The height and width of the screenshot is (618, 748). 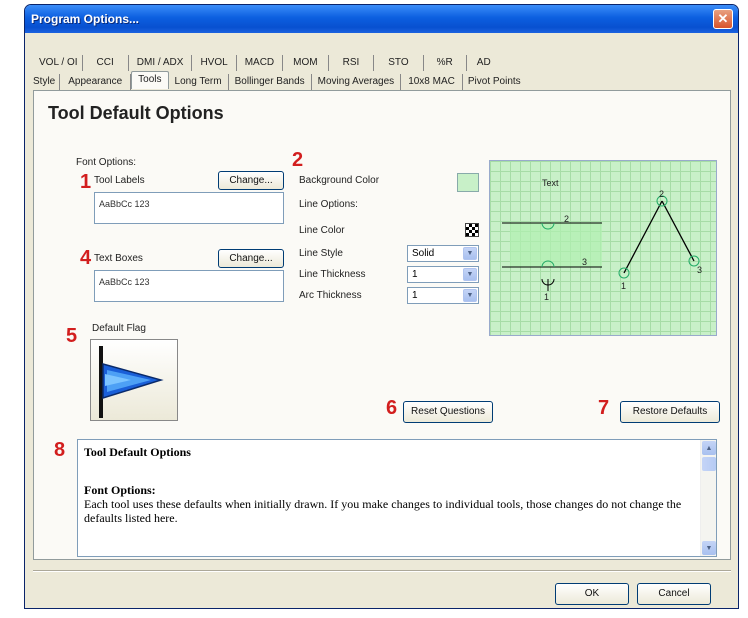 What do you see at coordinates (709, 464) in the screenshot?
I see `scroll-thumb` at bounding box center [709, 464].